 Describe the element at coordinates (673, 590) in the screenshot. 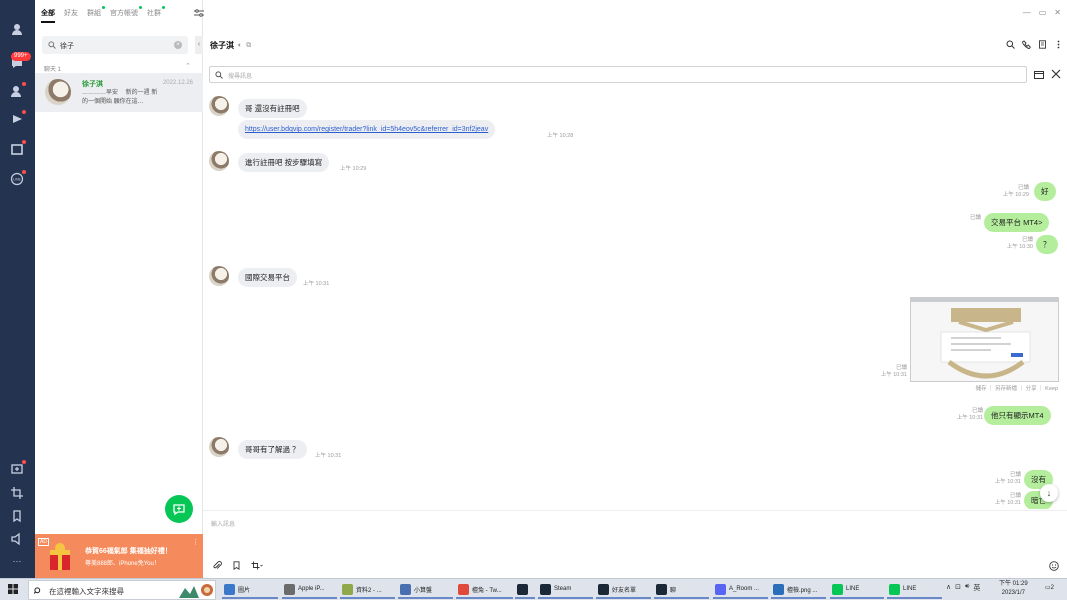

I see `taskbar-app-label: 聊` at that location.